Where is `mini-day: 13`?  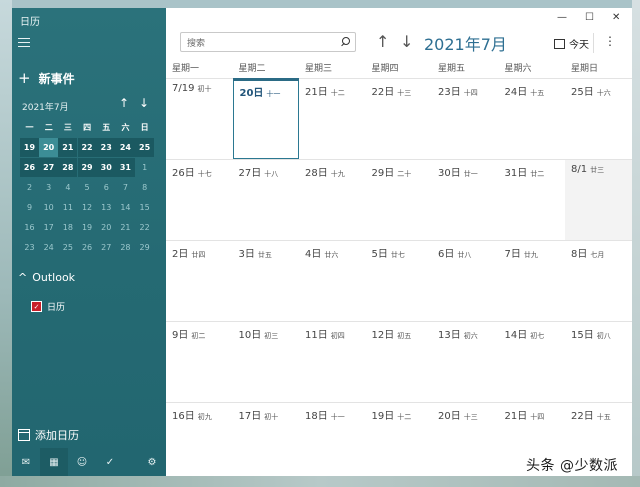
mini-day: 13 is located at coordinates (106, 207).